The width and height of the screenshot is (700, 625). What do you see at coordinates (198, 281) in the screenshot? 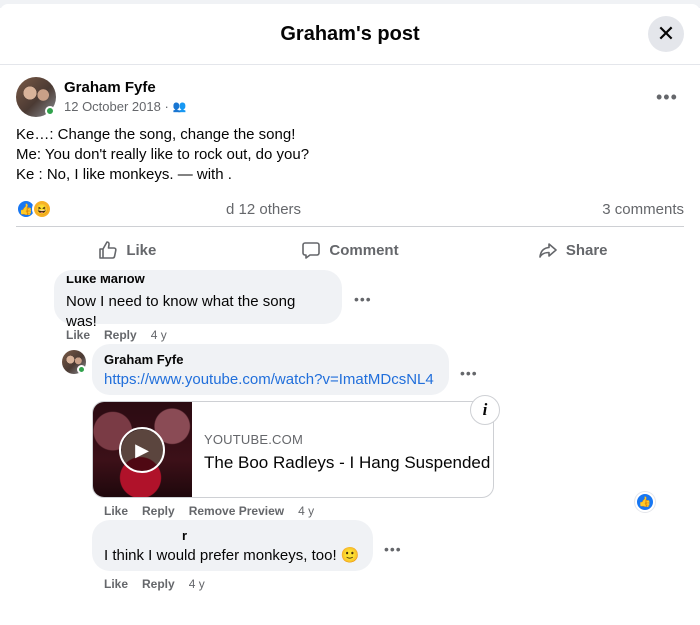
I see `comment-author: Luke Marlow` at bounding box center [198, 281].